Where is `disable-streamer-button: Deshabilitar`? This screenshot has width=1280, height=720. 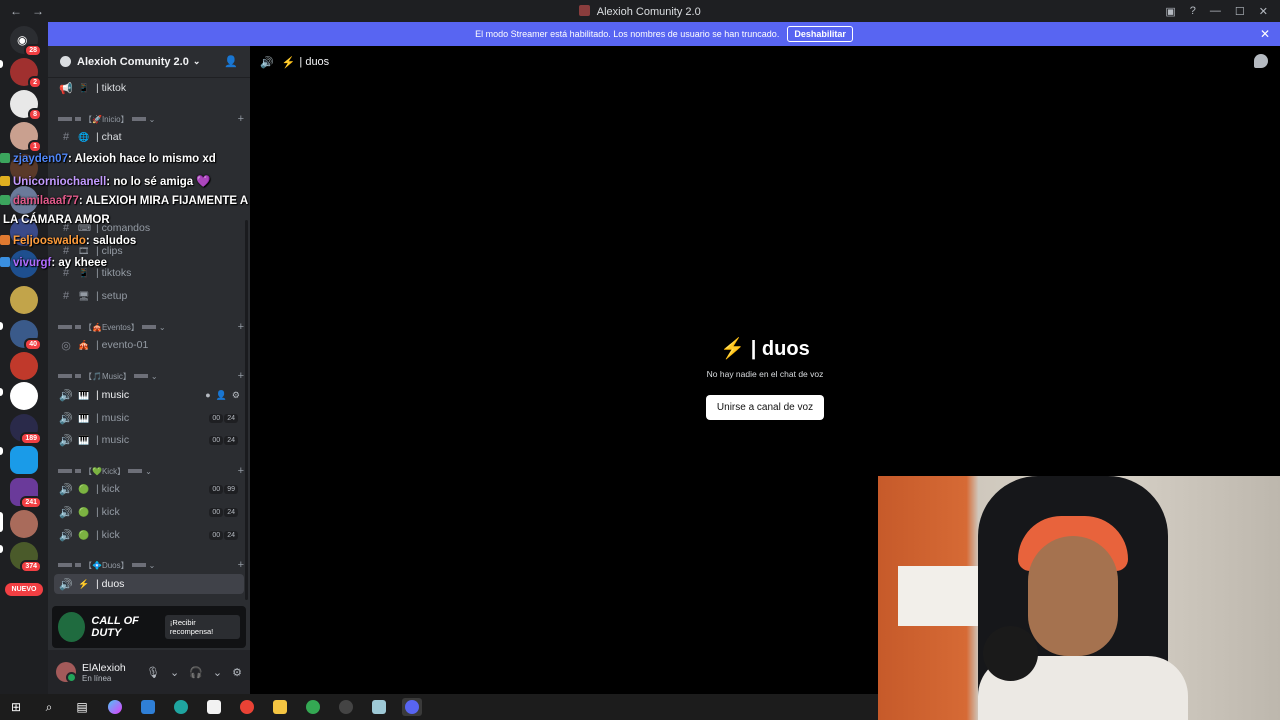 disable-streamer-button: Deshabilitar is located at coordinates (820, 34).